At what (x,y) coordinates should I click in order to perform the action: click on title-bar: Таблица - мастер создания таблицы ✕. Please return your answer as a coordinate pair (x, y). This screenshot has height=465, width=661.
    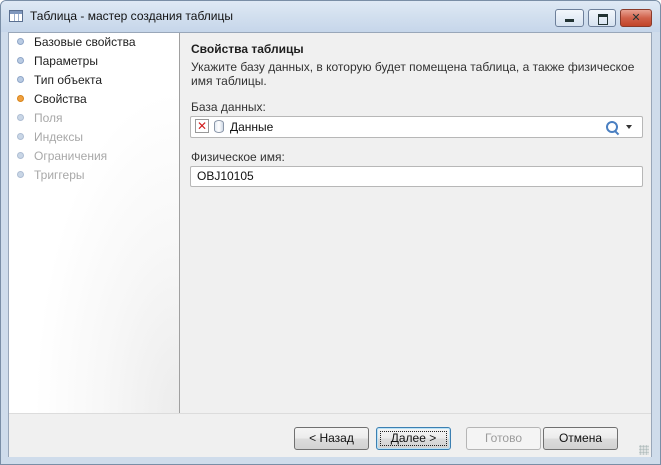
    Looking at the image, I should click on (330, 16).